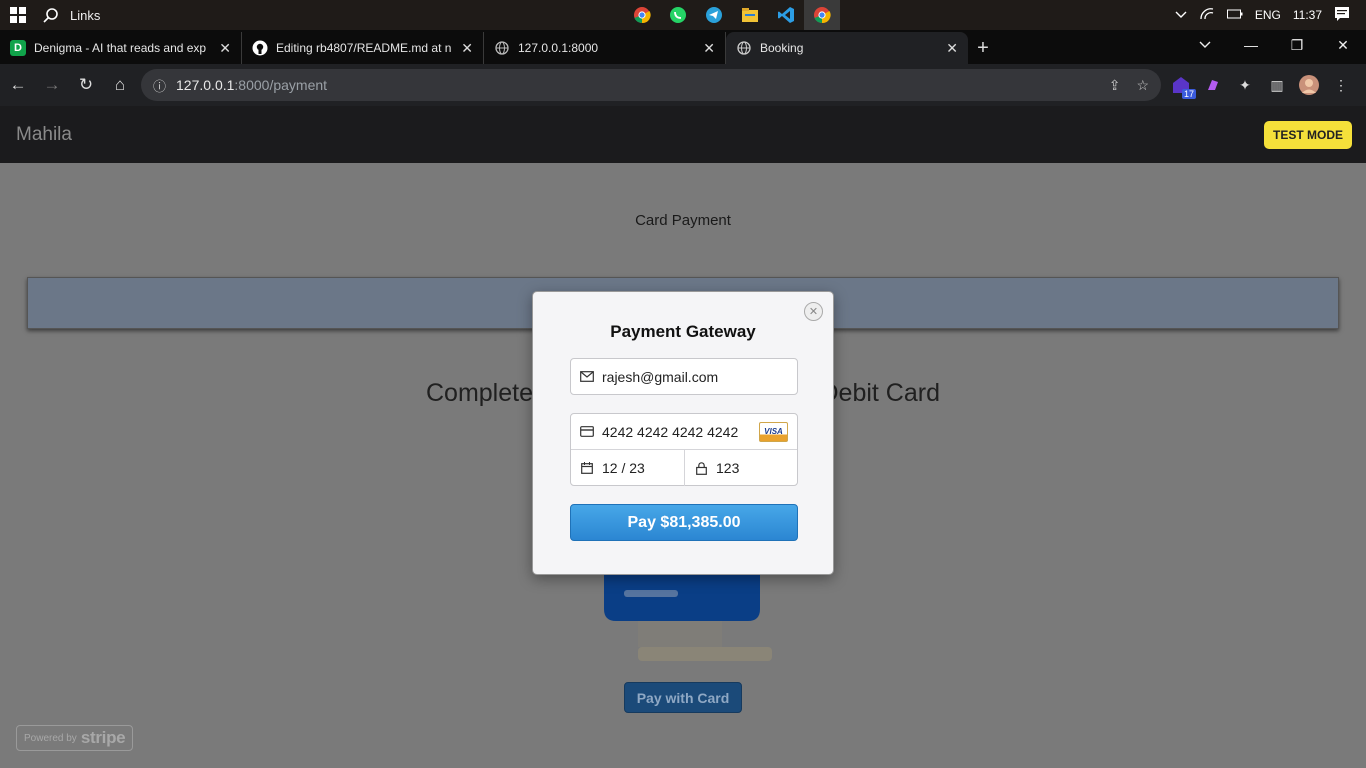 The height and width of the screenshot is (768, 1366). What do you see at coordinates (479, 393) in the screenshot?
I see `prompt-left-text: Complete` at bounding box center [479, 393].